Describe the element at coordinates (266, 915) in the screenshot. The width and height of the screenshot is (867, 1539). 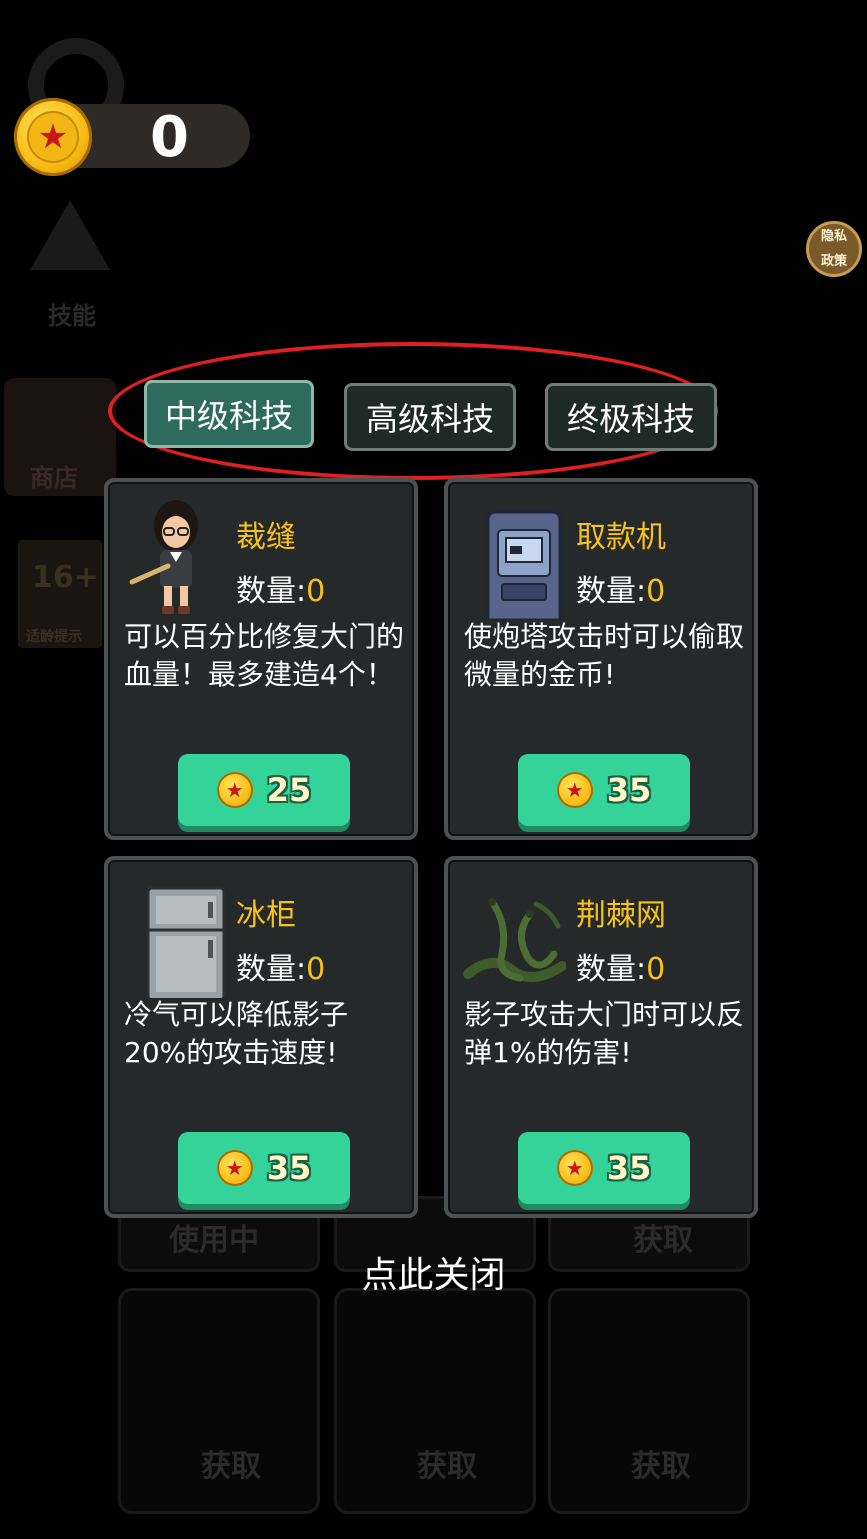
I see `item-name: 冰柜` at that location.